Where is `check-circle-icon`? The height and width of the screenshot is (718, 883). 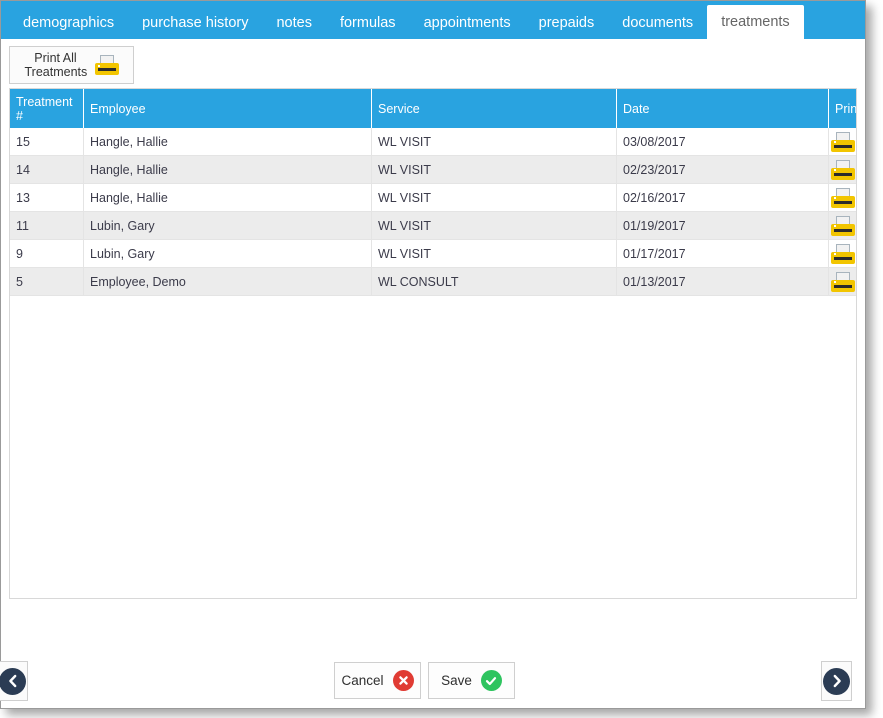
check-circle-icon is located at coordinates (491, 680).